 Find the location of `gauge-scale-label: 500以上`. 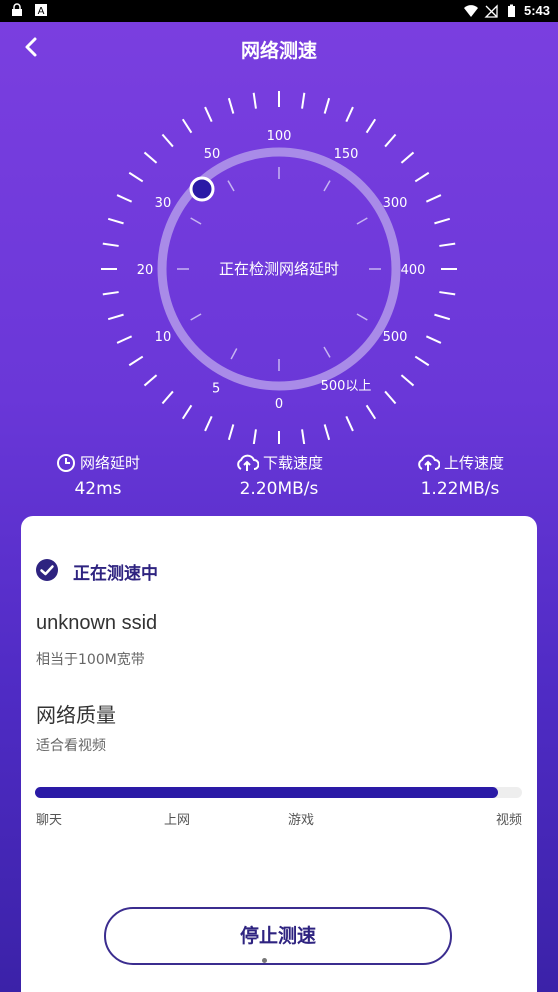

gauge-scale-label: 500以上 is located at coordinates (346, 386).